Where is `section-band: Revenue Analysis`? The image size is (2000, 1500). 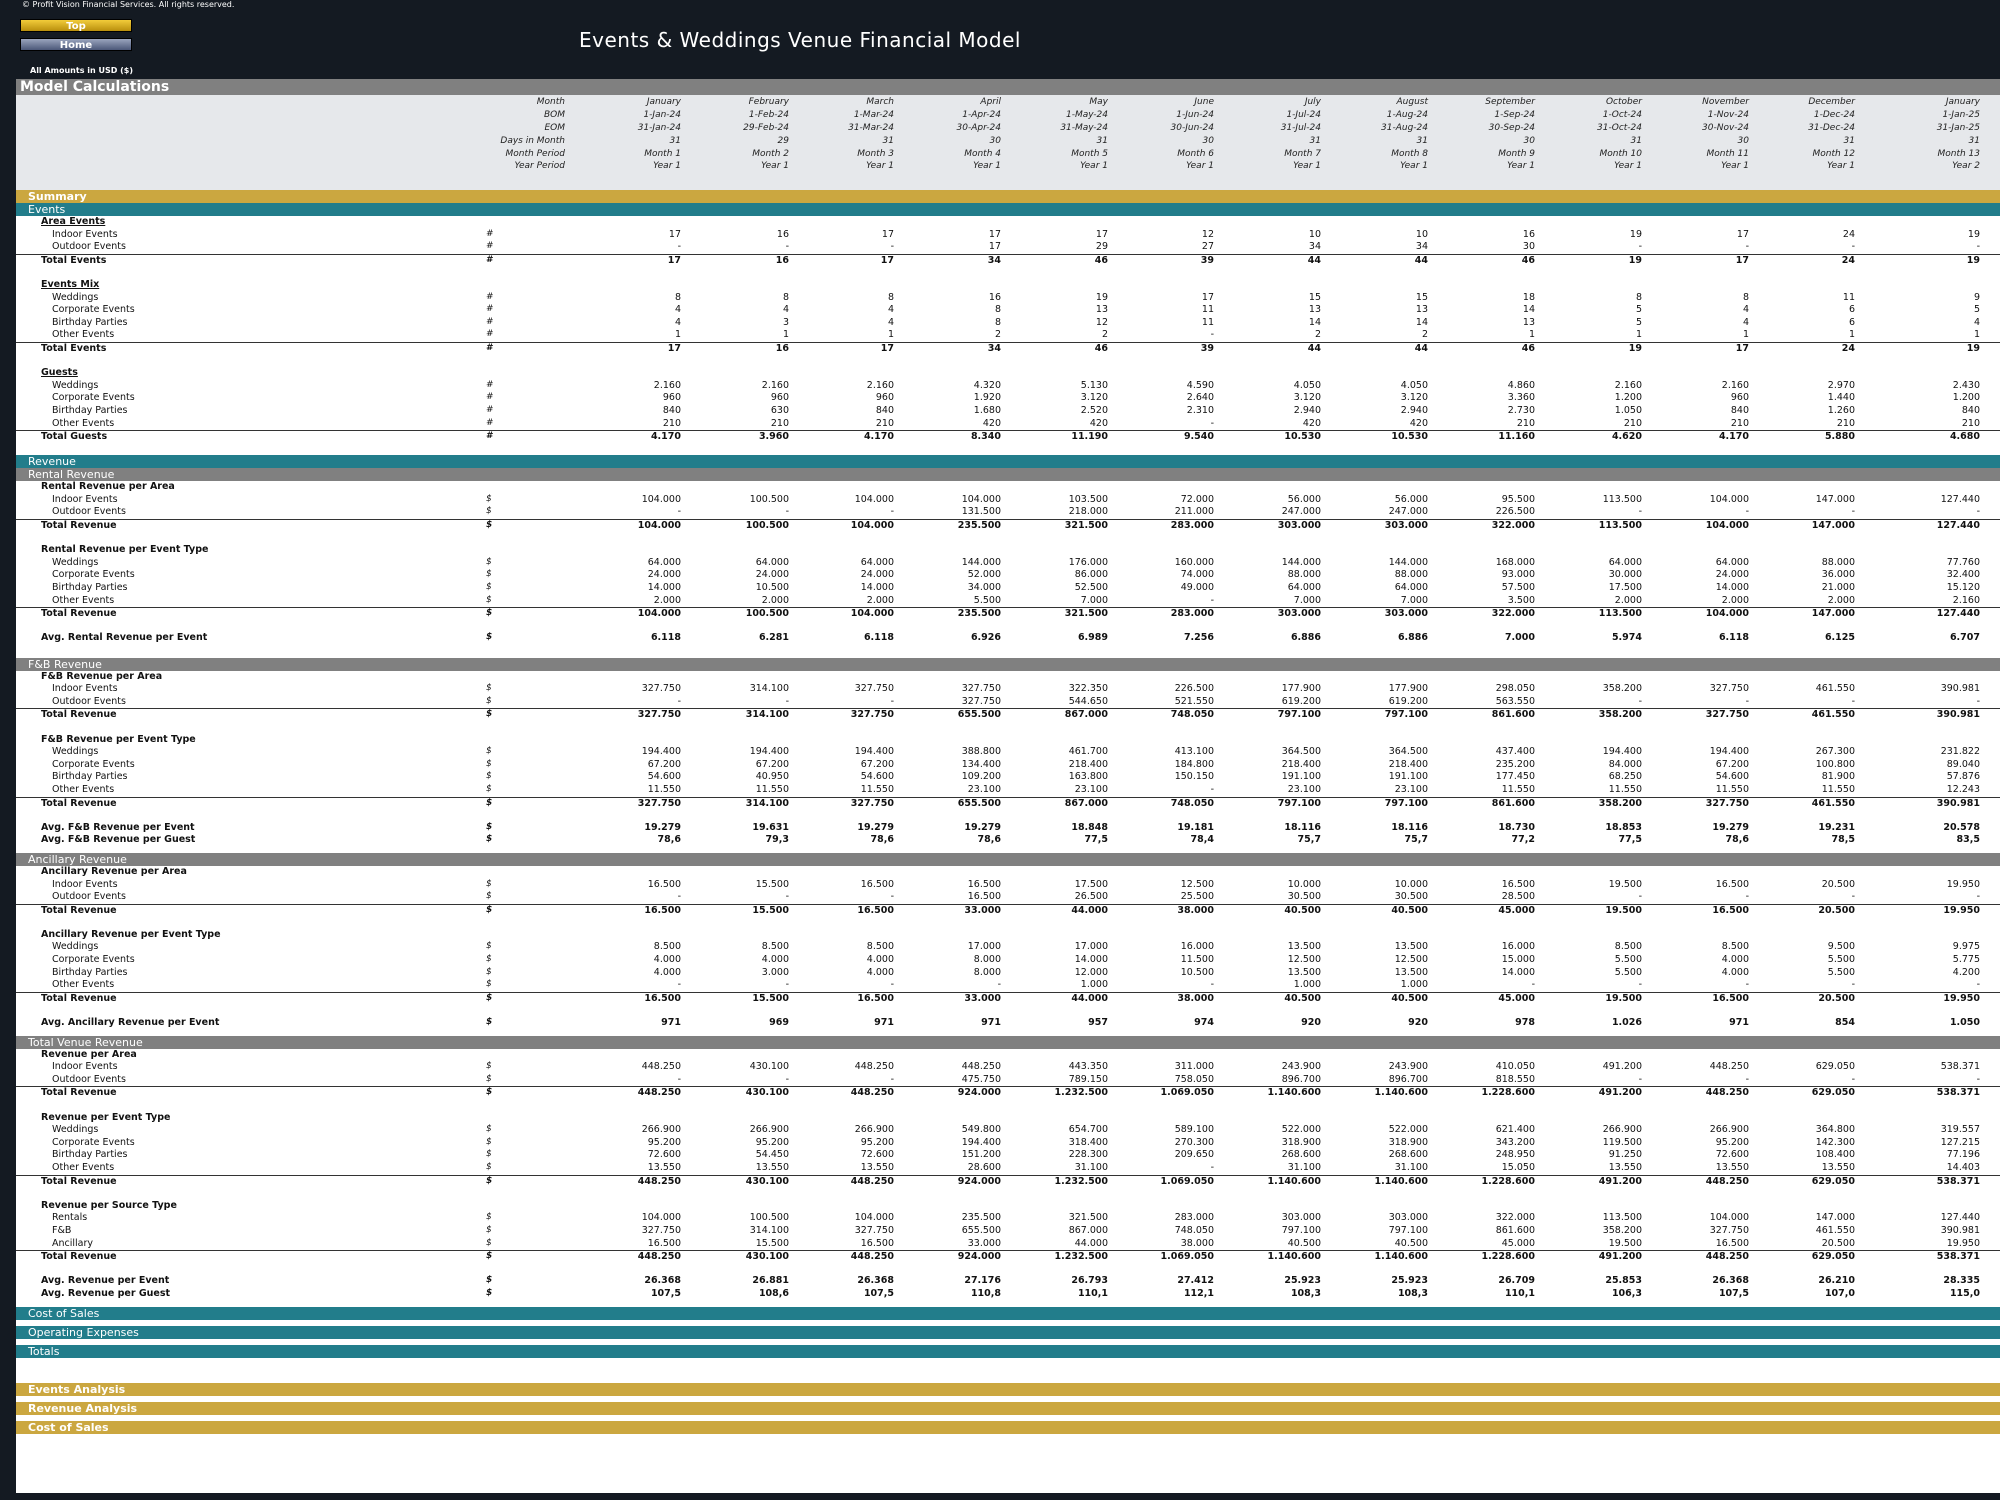
section-band: Revenue Analysis is located at coordinates (1008, 1408).